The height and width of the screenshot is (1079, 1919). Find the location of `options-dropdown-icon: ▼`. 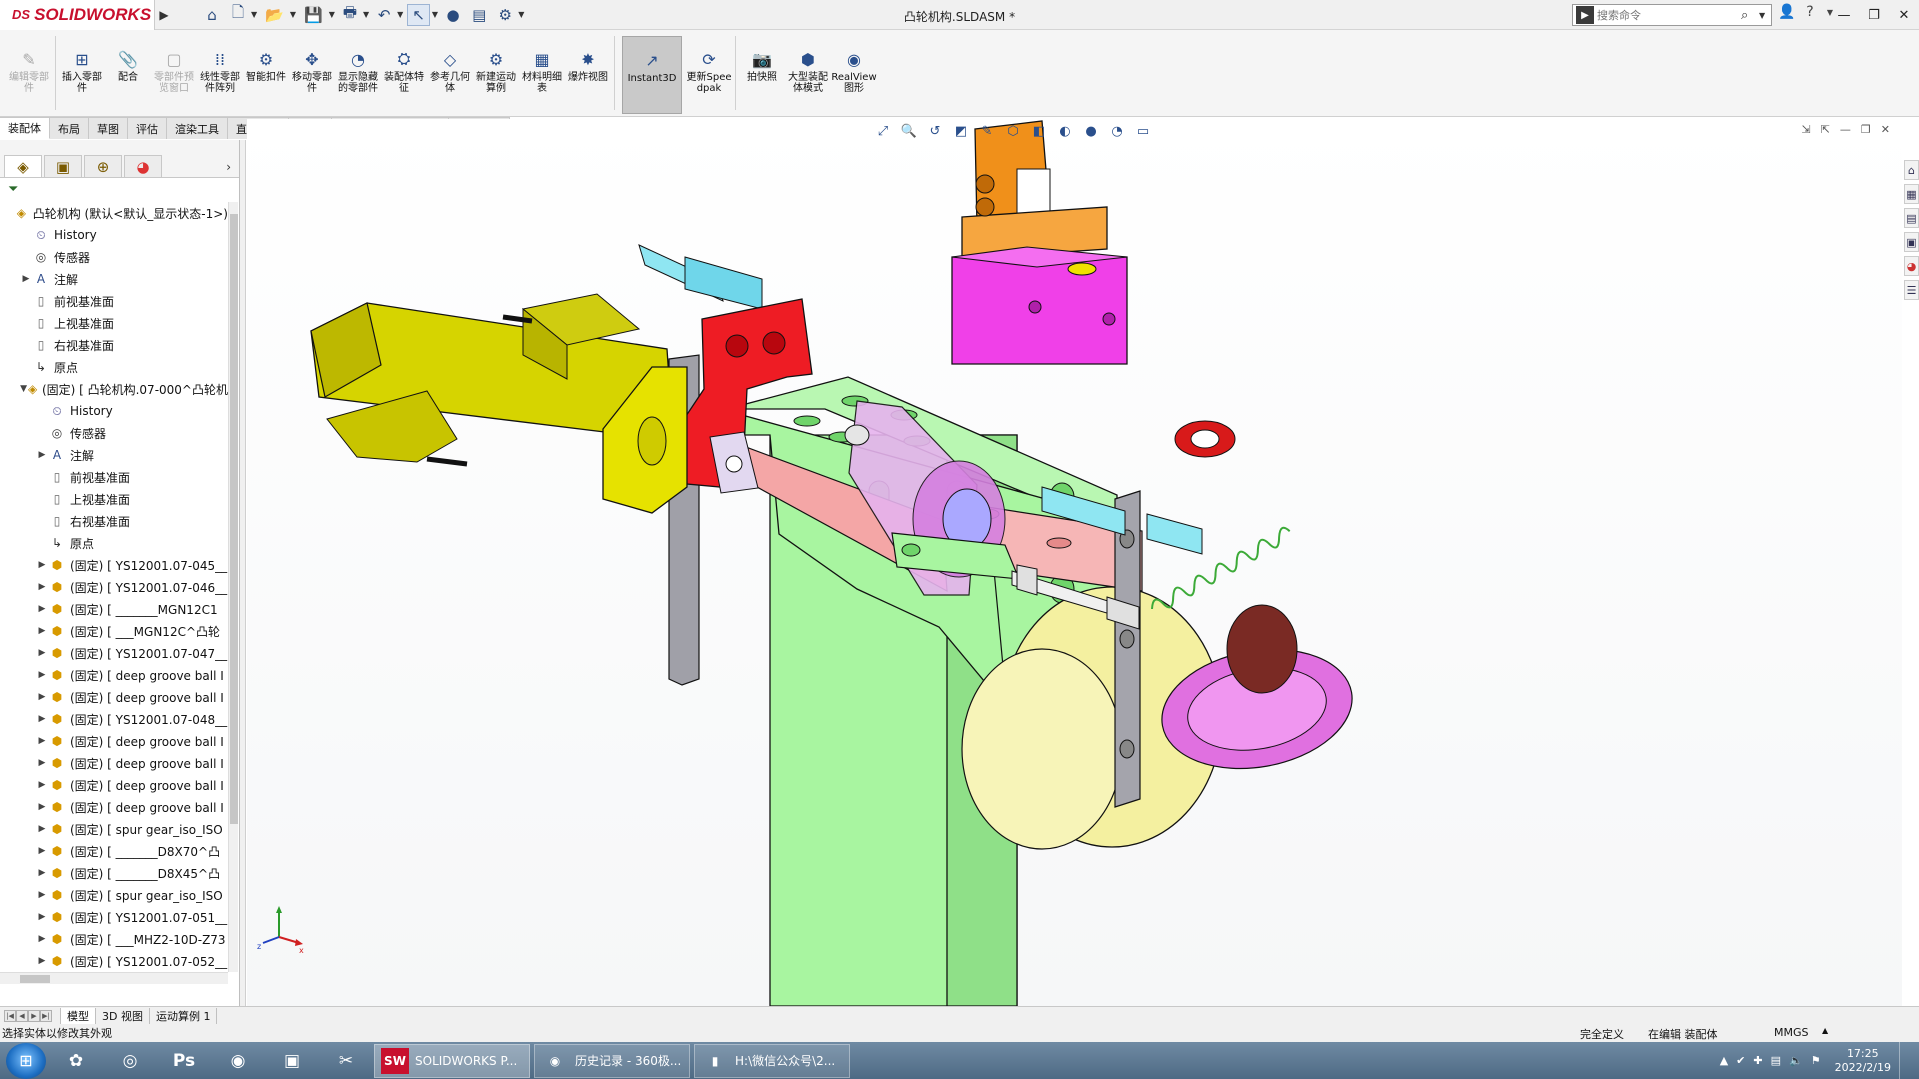

options-dropdown-icon: ▼ is located at coordinates (521, 14).